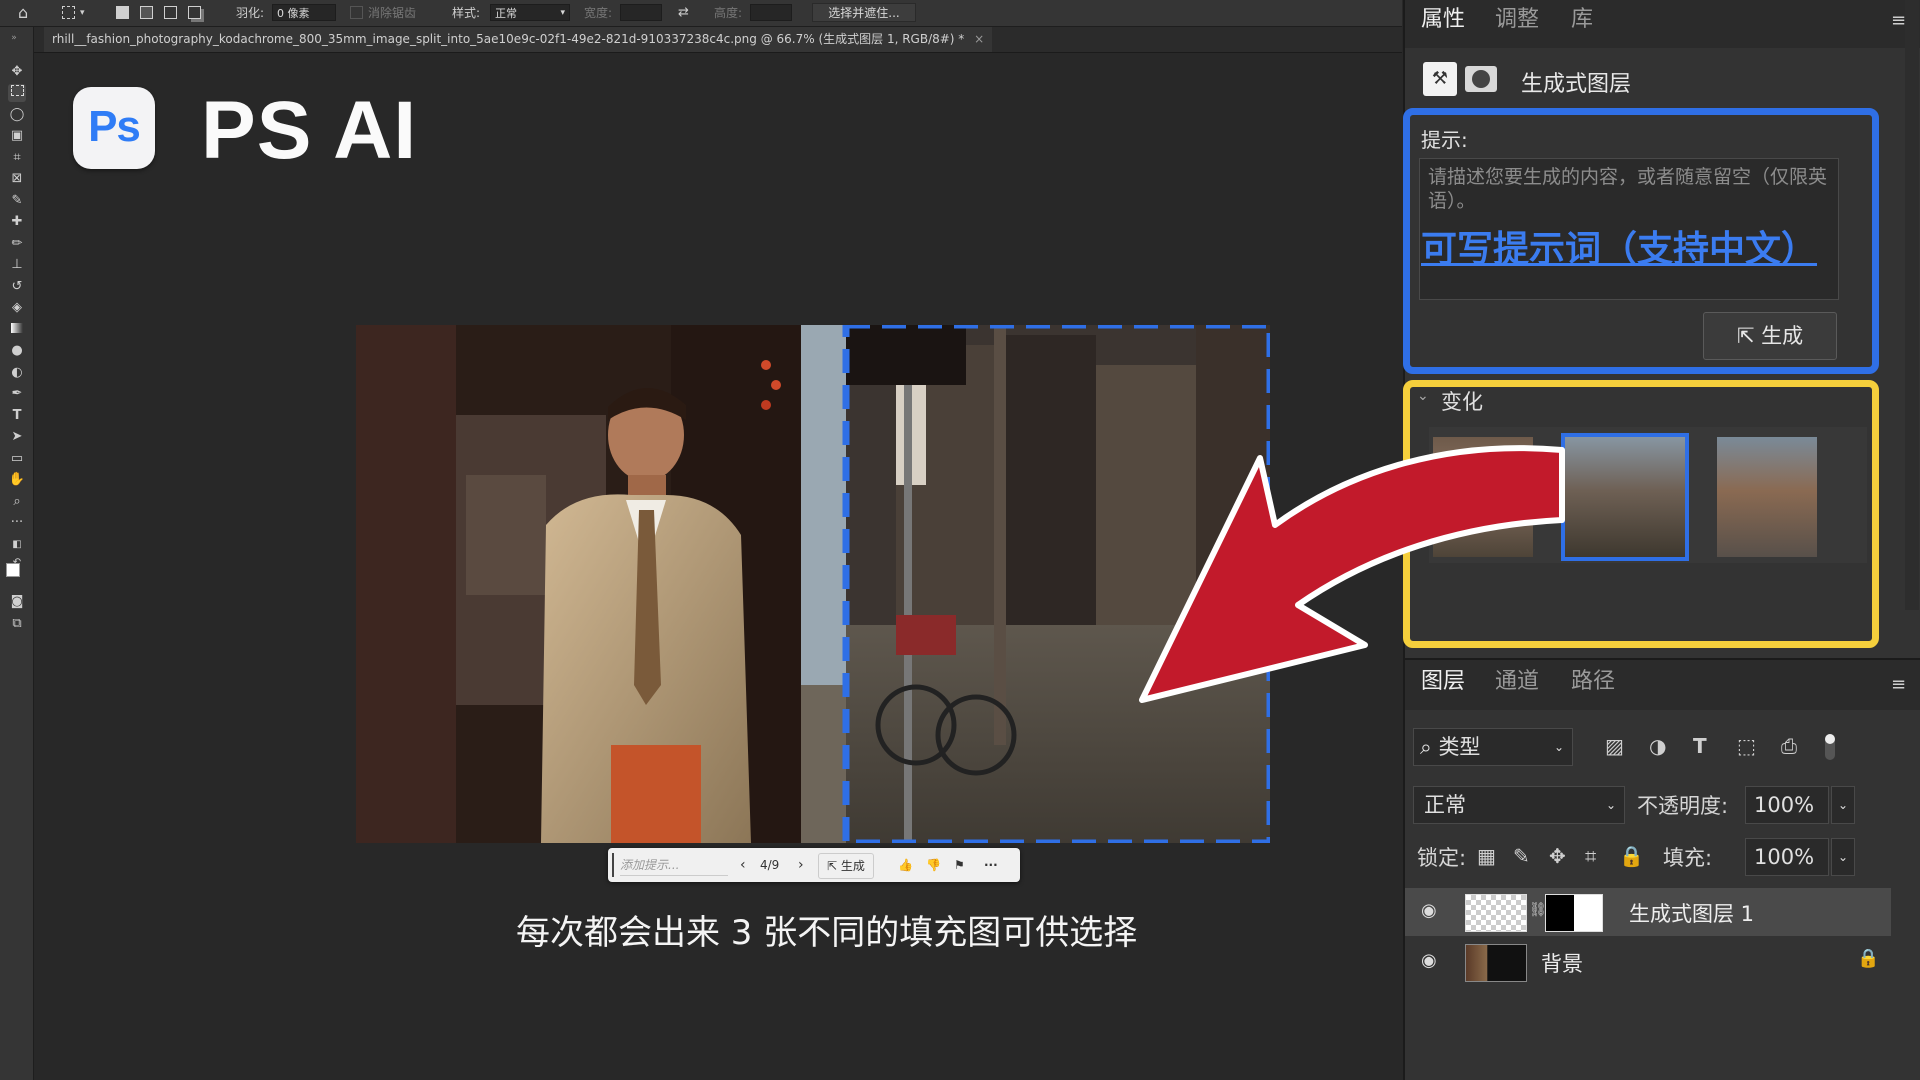 The image size is (1920, 1080). I want to click on chevron-right-icon: ›, so click(801, 865).